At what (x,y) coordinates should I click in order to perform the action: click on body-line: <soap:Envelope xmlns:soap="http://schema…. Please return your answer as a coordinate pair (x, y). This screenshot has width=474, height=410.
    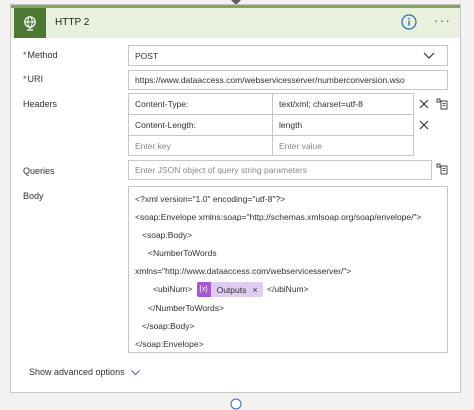
    Looking at the image, I should click on (278, 217).